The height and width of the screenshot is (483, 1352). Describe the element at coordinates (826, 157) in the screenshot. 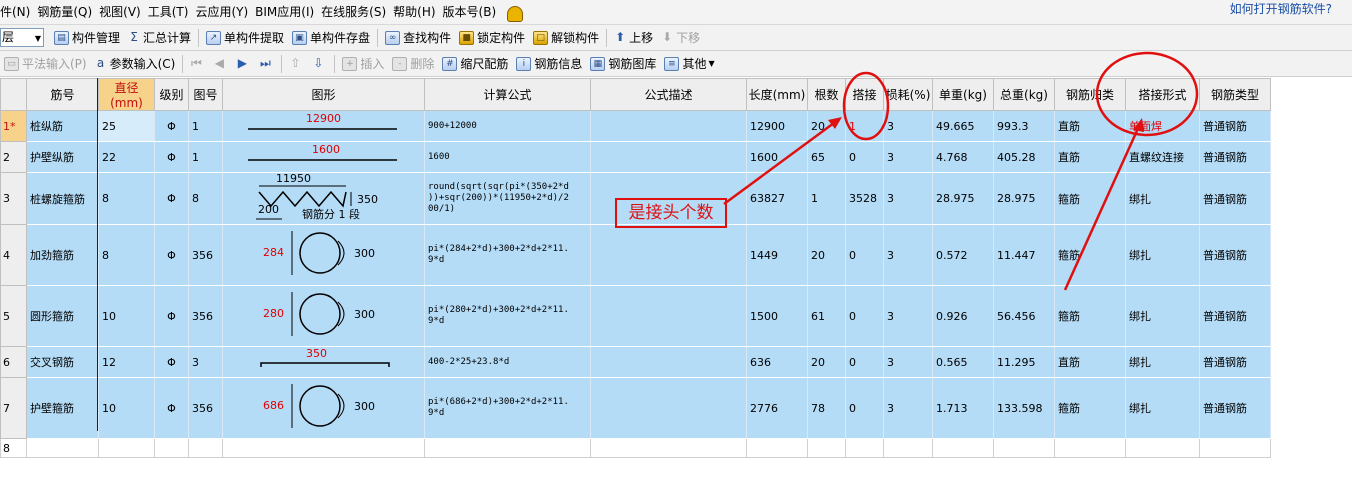

I see `count-cell: 65` at that location.